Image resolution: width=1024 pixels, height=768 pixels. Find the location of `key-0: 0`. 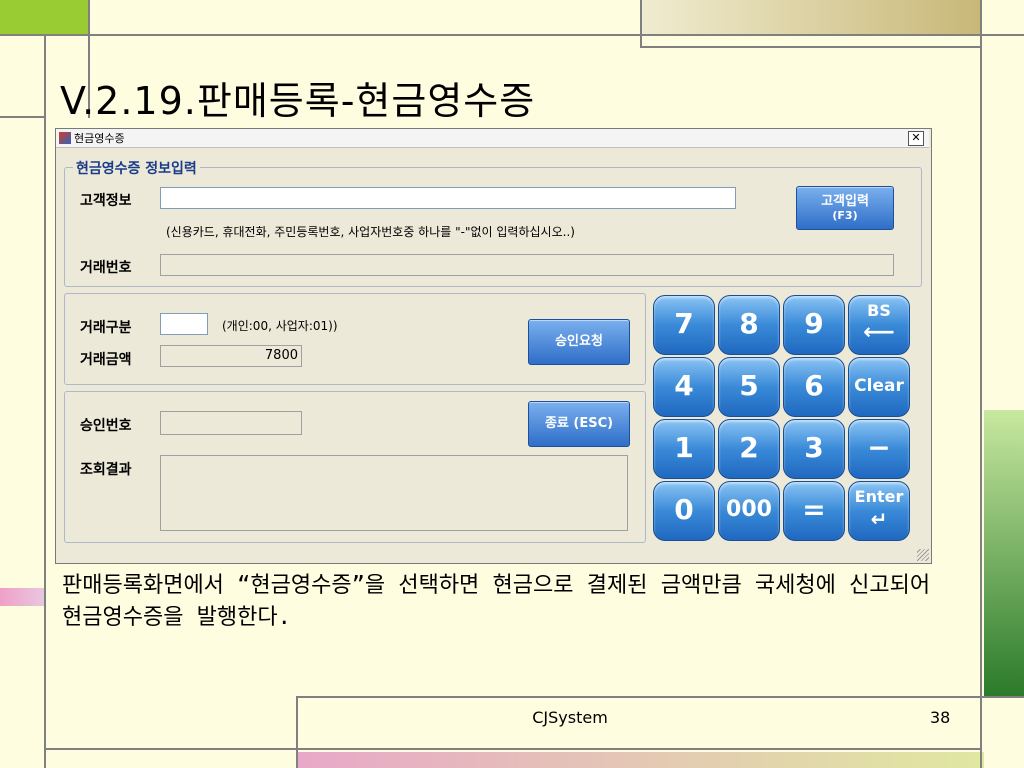

key-0: 0 is located at coordinates (684, 511).